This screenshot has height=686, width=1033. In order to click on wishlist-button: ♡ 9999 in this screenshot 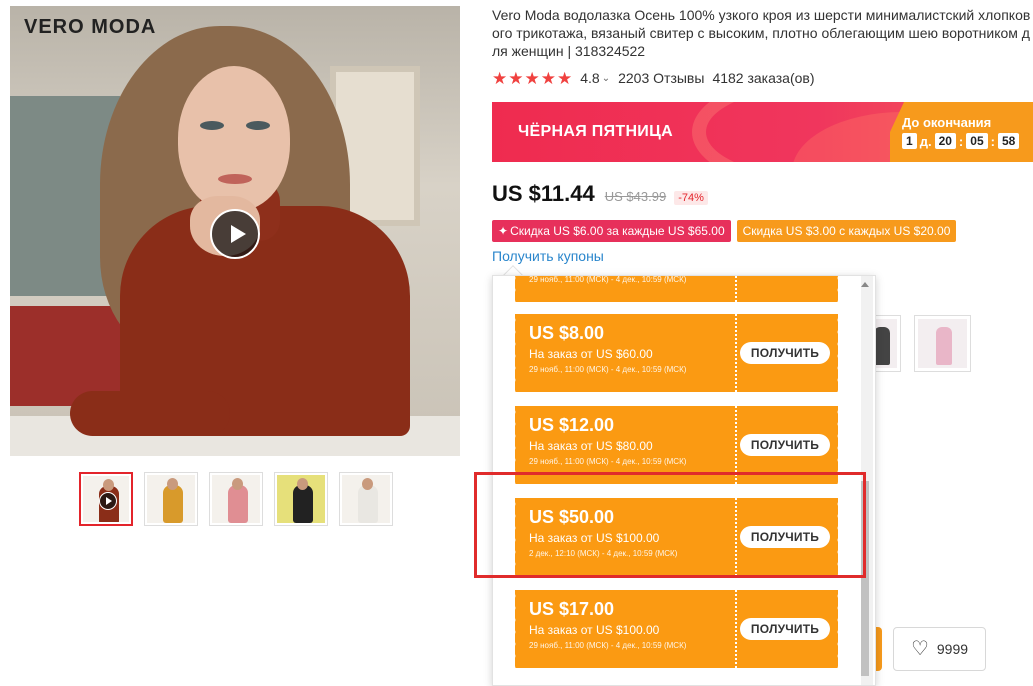, I will do `click(939, 649)`.